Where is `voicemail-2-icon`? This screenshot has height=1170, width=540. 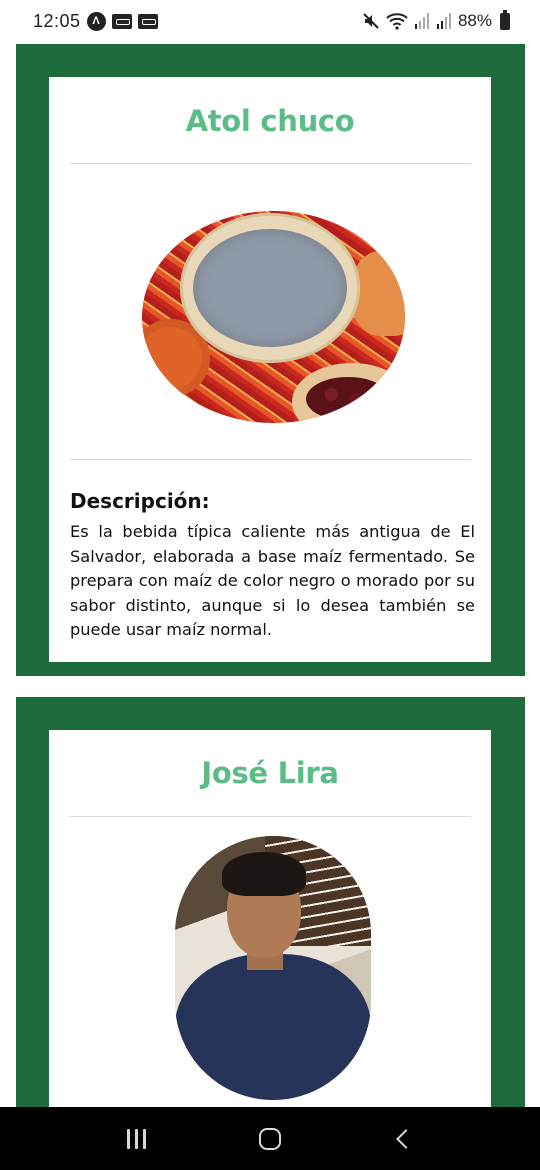
voicemail-2-icon is located at coordinates (147, 21).